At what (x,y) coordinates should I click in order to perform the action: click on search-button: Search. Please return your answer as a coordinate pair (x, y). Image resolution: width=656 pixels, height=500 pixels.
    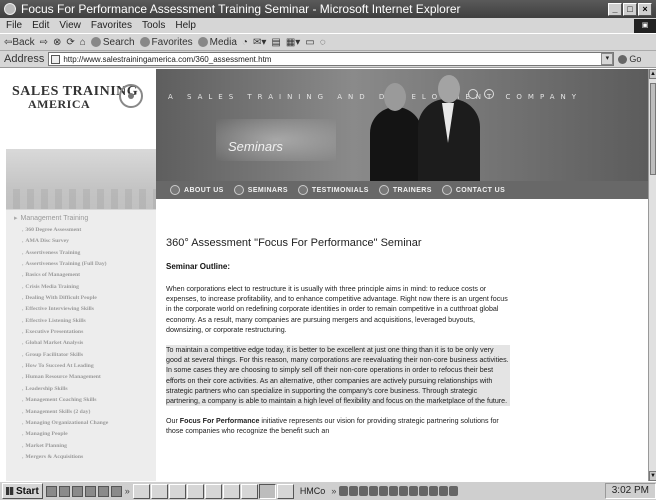
    Looking at the image, I should click on (112, 42).